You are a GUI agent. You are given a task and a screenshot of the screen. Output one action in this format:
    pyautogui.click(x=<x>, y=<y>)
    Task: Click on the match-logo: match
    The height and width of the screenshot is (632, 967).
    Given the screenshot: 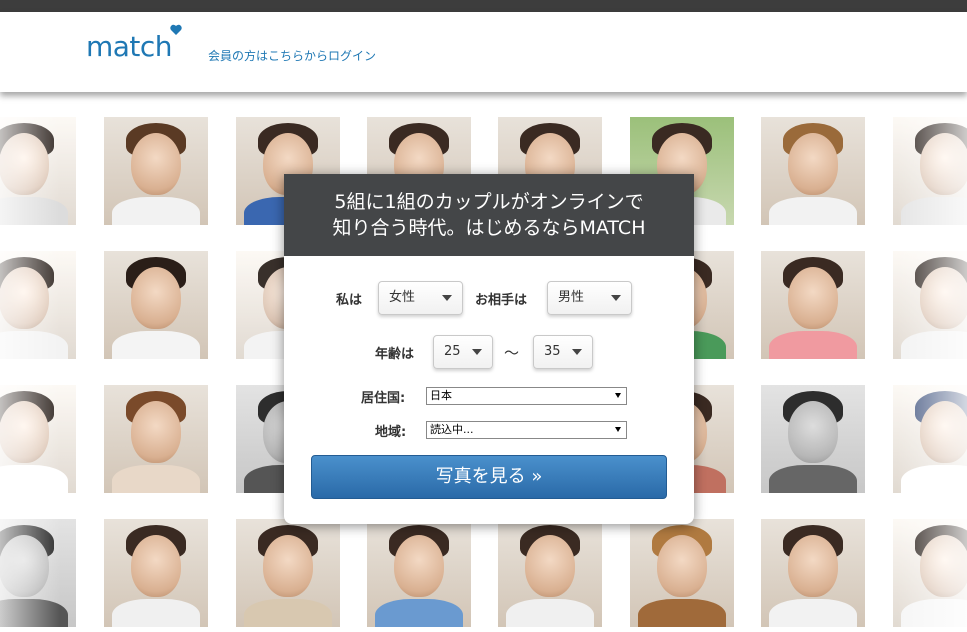 What is the action you would take?
    pyautogui.click(x=134, y=43)
    